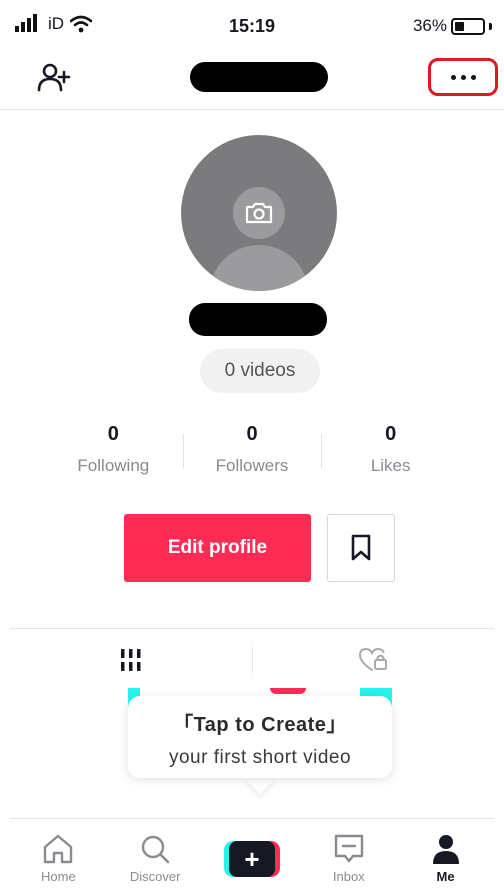 Image resolution: width=504 pixels, height=890 pixels. Describe the element at coordinates (348, 876) in the screenshot. I see `nav-label: Inbox` at that location.